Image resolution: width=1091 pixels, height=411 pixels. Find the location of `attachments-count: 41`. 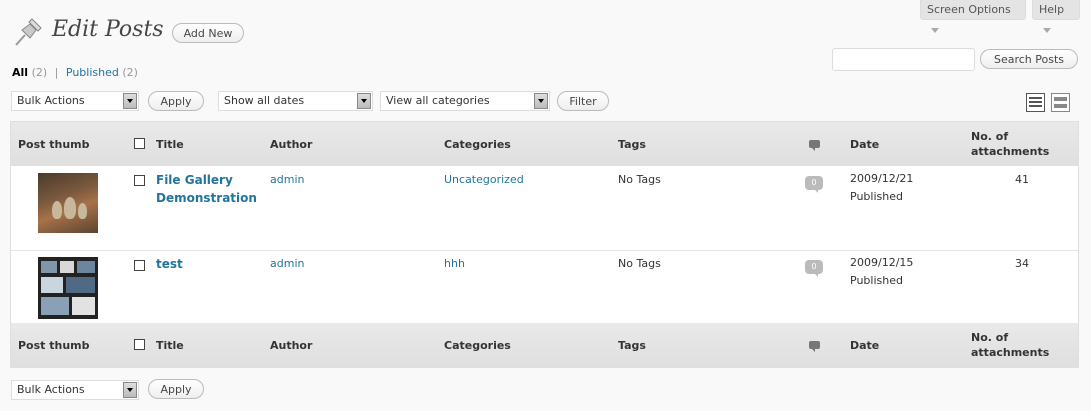

attachments-count: 41 is located at coordinates (1022, 179).